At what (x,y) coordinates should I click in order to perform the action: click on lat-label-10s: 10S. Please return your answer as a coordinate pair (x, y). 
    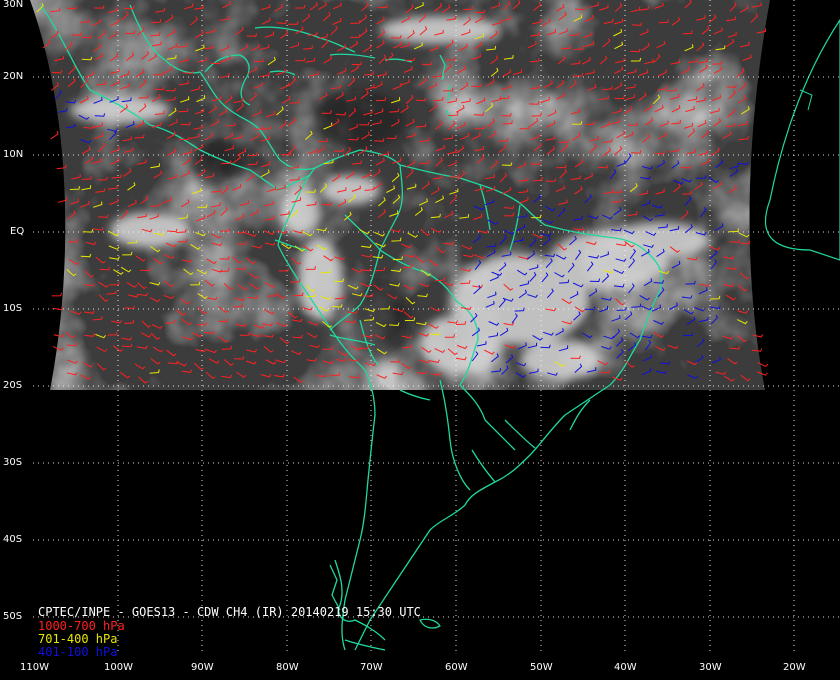
    Looking at the image, I should click on (13, 308).